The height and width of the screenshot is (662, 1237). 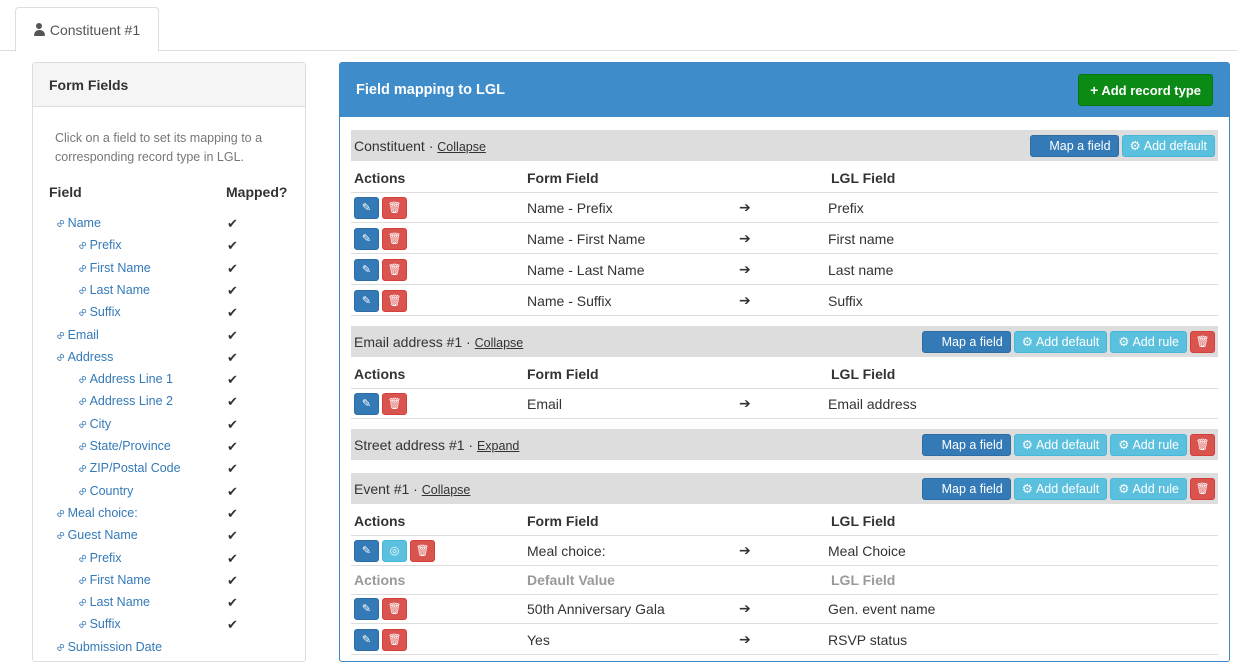 I want to click on tab-bar: Constituent #1, so click(x=618, y=26).